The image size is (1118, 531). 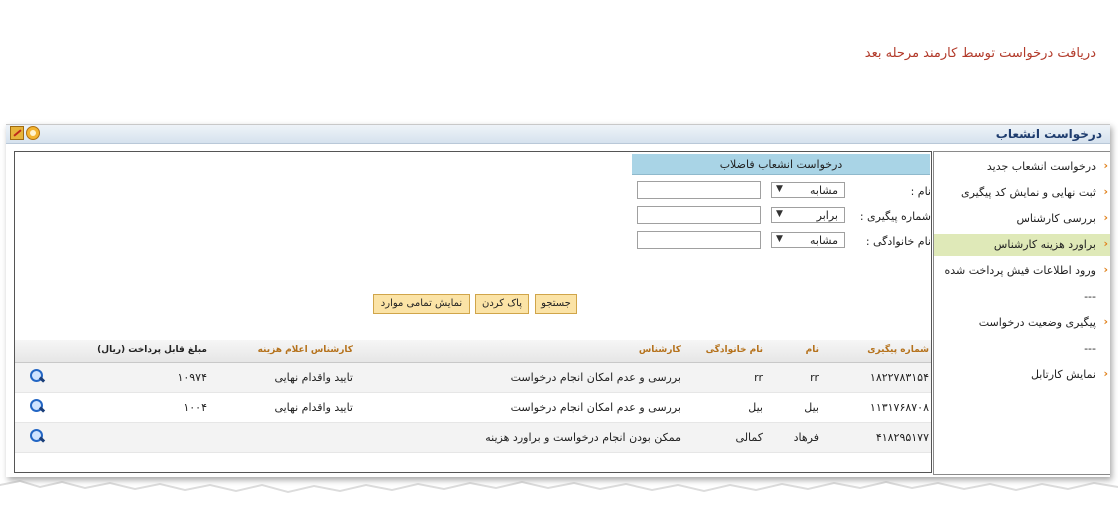 I want to click on sidebar-item-label: پیگیری وضعیت درخواست, so click(x=1037, y=322).